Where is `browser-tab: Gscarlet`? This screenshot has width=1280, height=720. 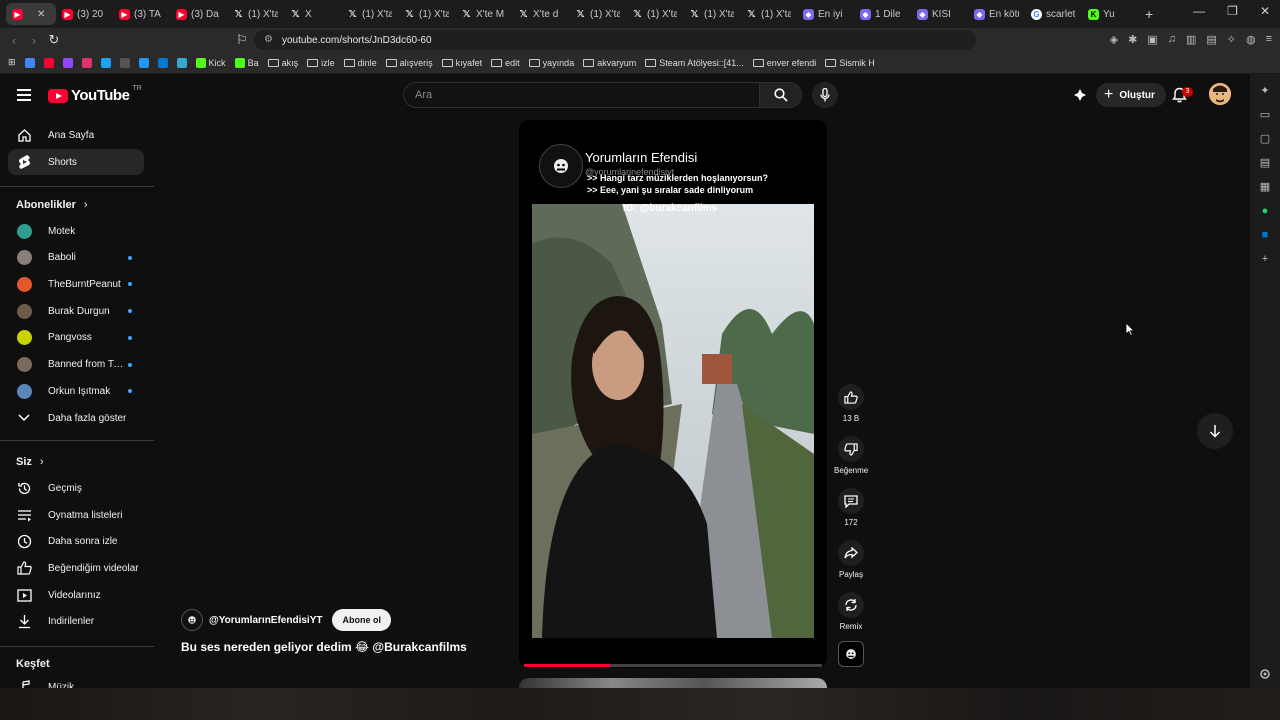
browser-tab: Gscarlet is located at coordinates (1053, 14).